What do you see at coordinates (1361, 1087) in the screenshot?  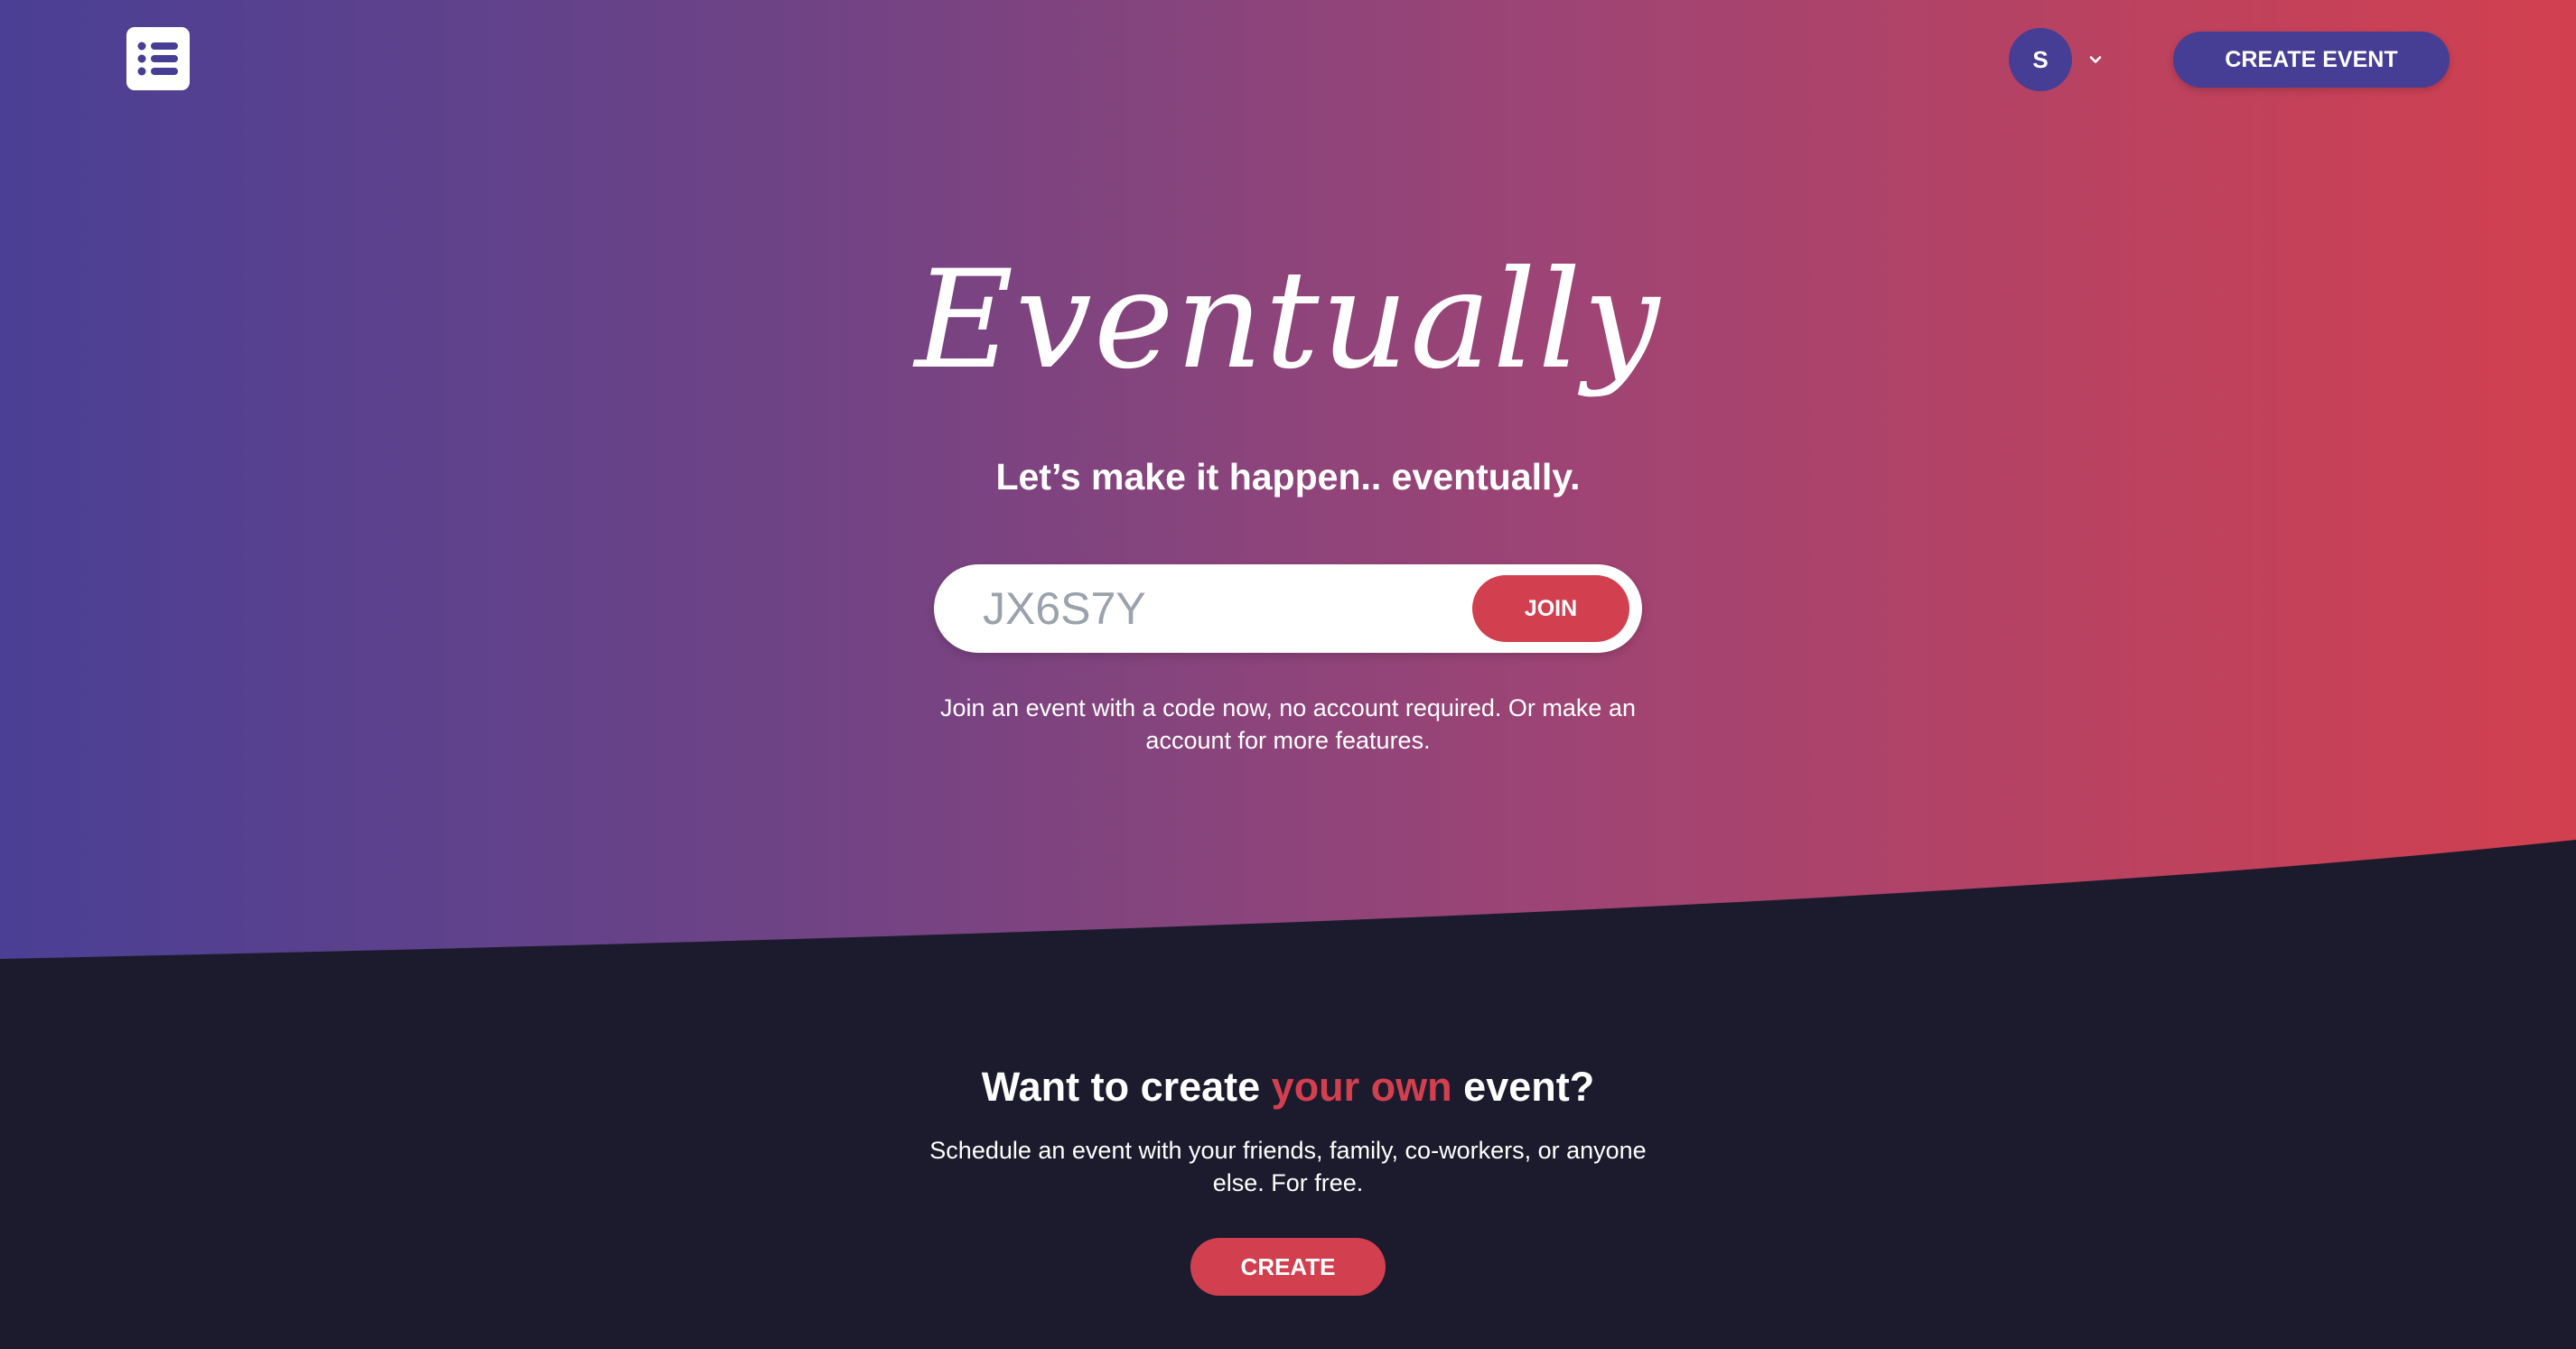 I see `cta-title-accent: your own` at bounding box center [1361, 1087].